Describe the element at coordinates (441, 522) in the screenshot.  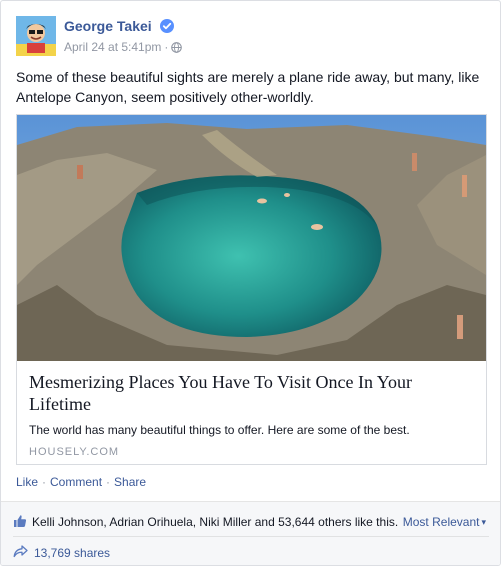
I see `sort-label: Most Relevant` at that location.